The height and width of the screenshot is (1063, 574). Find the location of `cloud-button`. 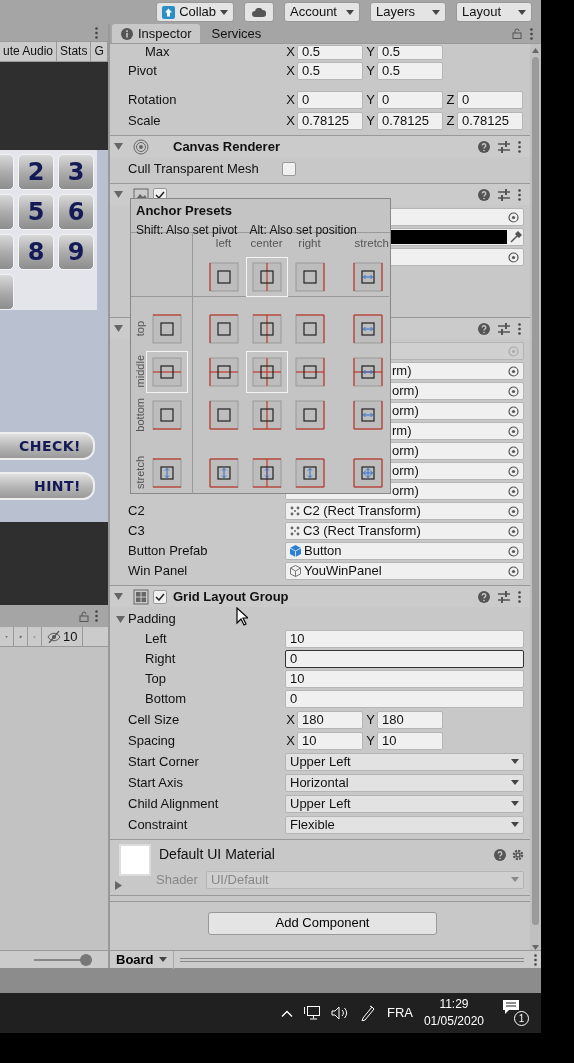

cloud-button is located at coordinates (259, 12).